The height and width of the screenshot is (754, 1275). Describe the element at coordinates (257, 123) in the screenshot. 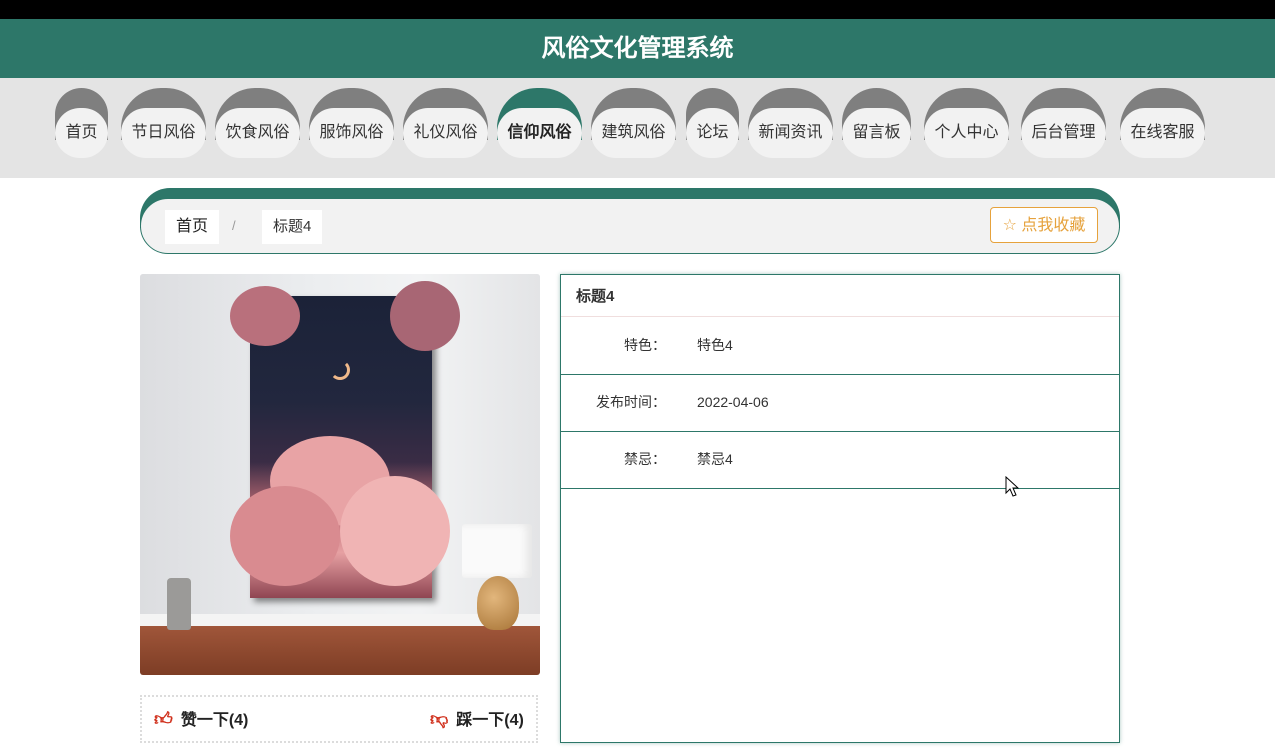

I see `nav-item-food: 饮食风俗` at that location.